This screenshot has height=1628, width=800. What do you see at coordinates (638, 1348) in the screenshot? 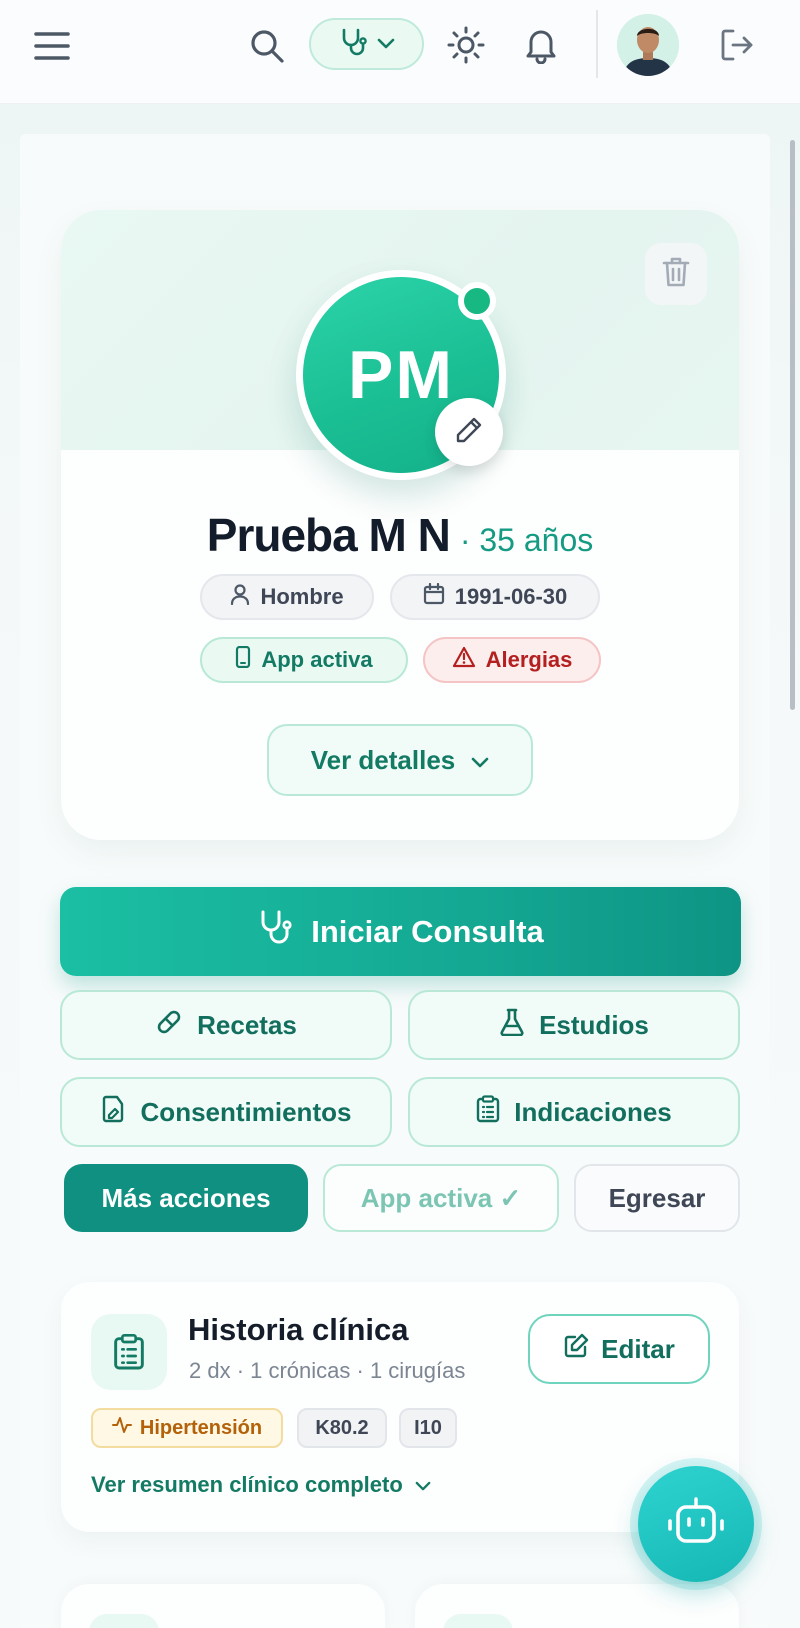
I see `edit-label: Editar` at bounding box center [638, 1348].